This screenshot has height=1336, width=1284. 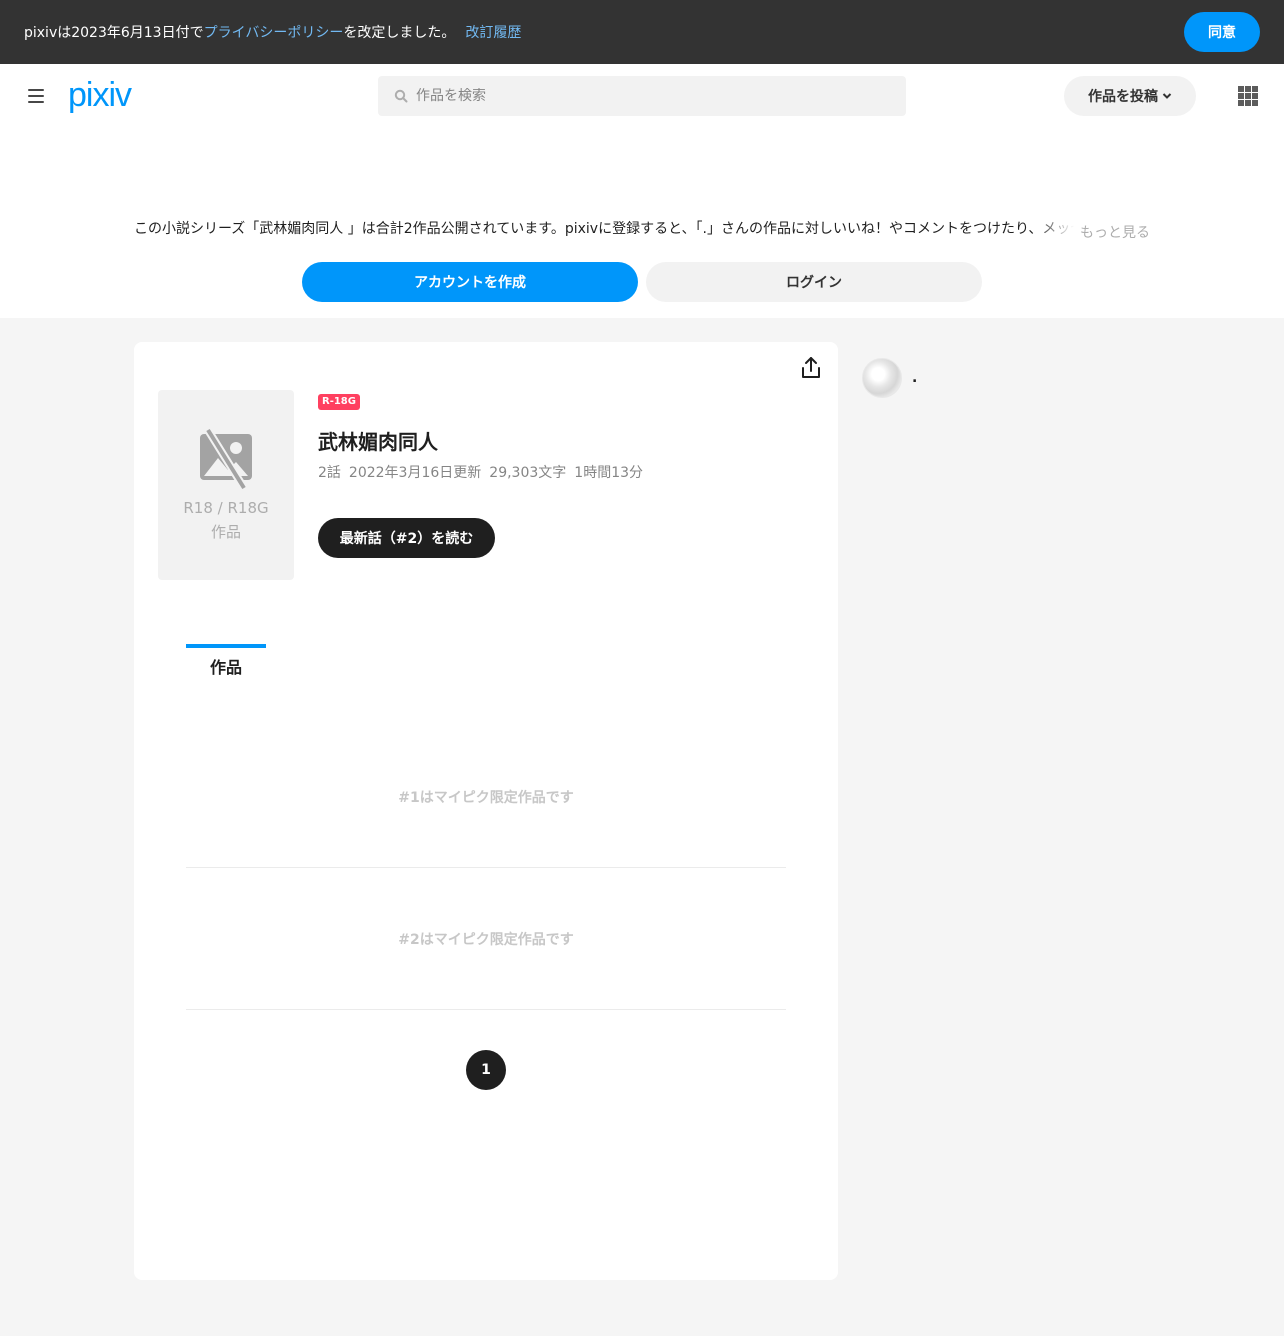 What do you see at coordinates (399, 33) in the screenshot?
I see `notice-suffix: を改定しました。` at bounding box center [399, 33].